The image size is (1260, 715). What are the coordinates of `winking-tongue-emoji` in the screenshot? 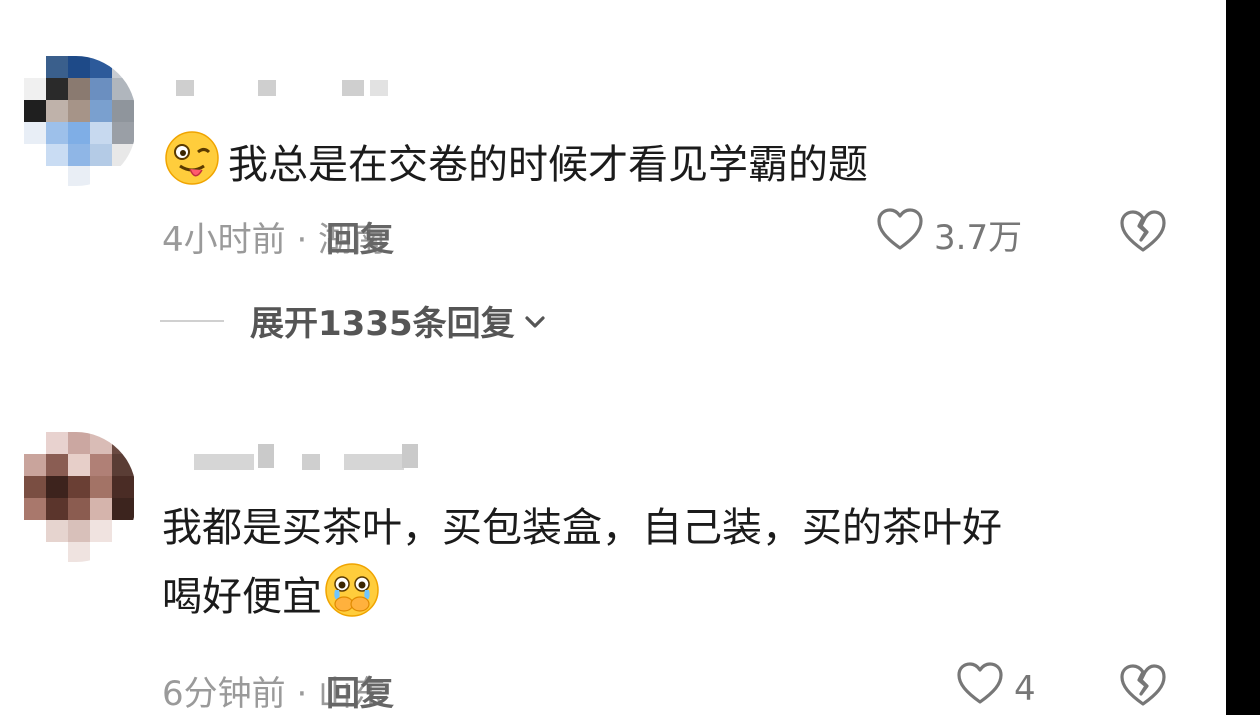 It's located at (192, 158).